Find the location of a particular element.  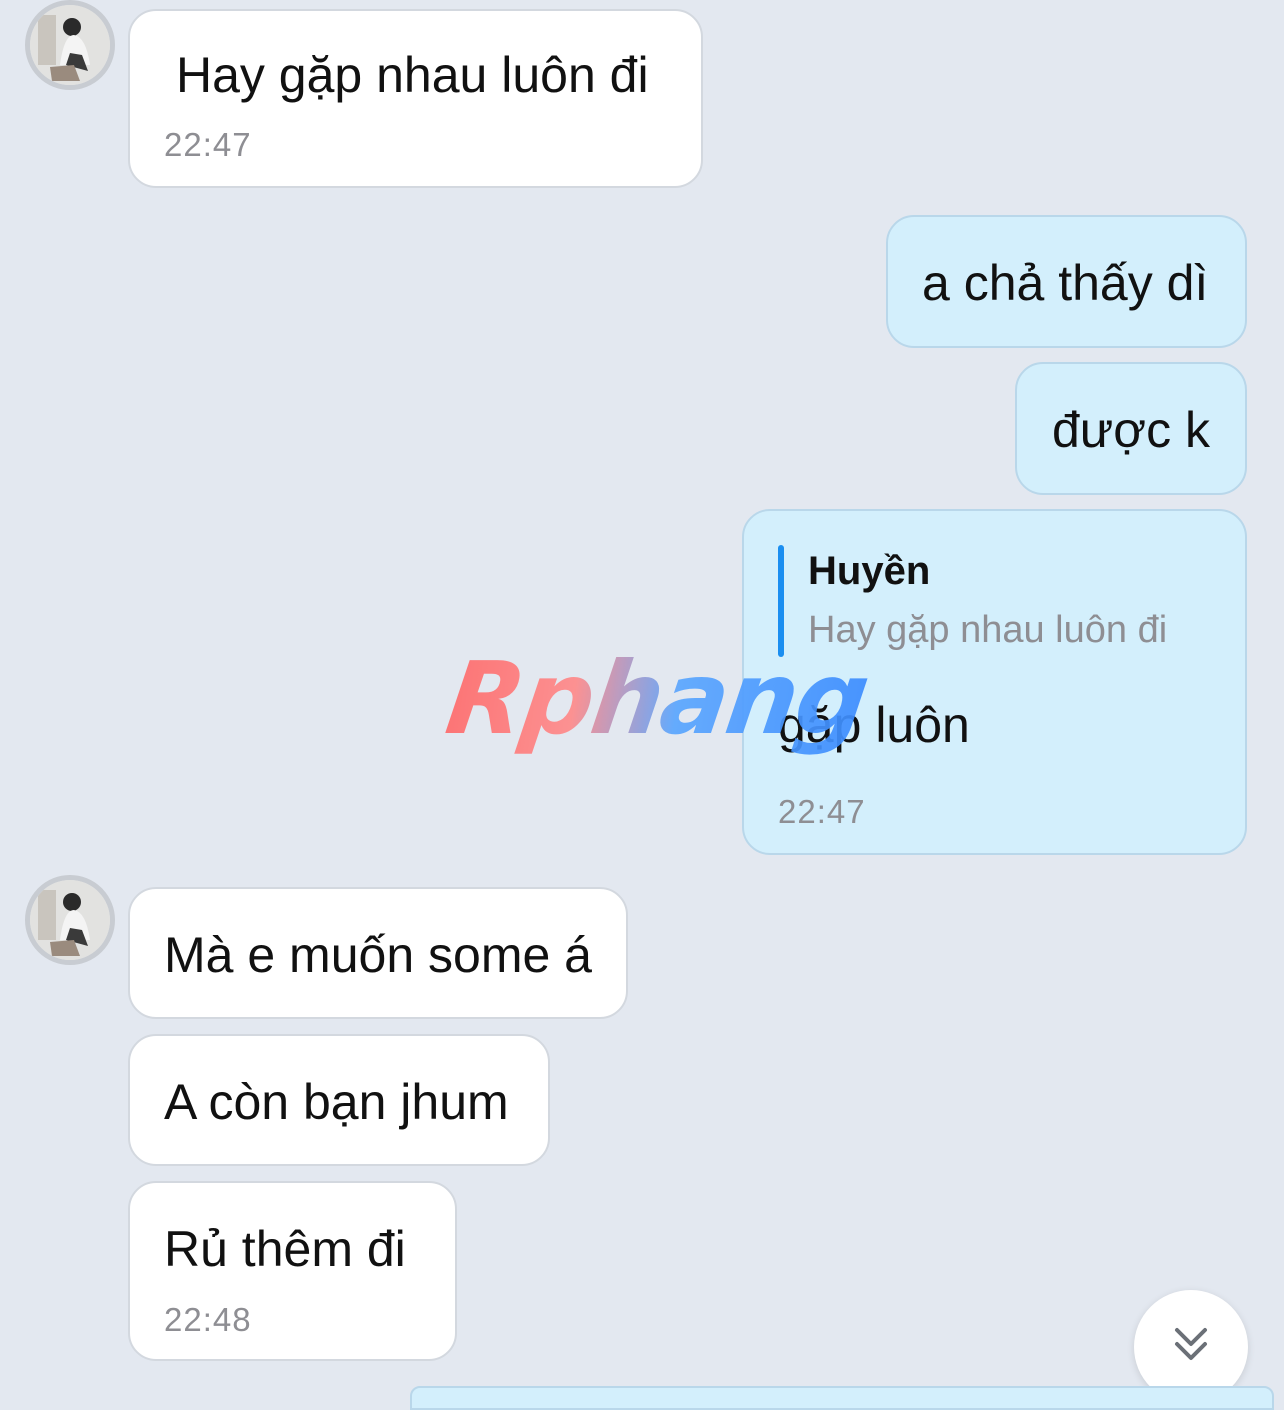

incoming-message-bubble: Mà e muốn some á is located at coordinates (378, 953).